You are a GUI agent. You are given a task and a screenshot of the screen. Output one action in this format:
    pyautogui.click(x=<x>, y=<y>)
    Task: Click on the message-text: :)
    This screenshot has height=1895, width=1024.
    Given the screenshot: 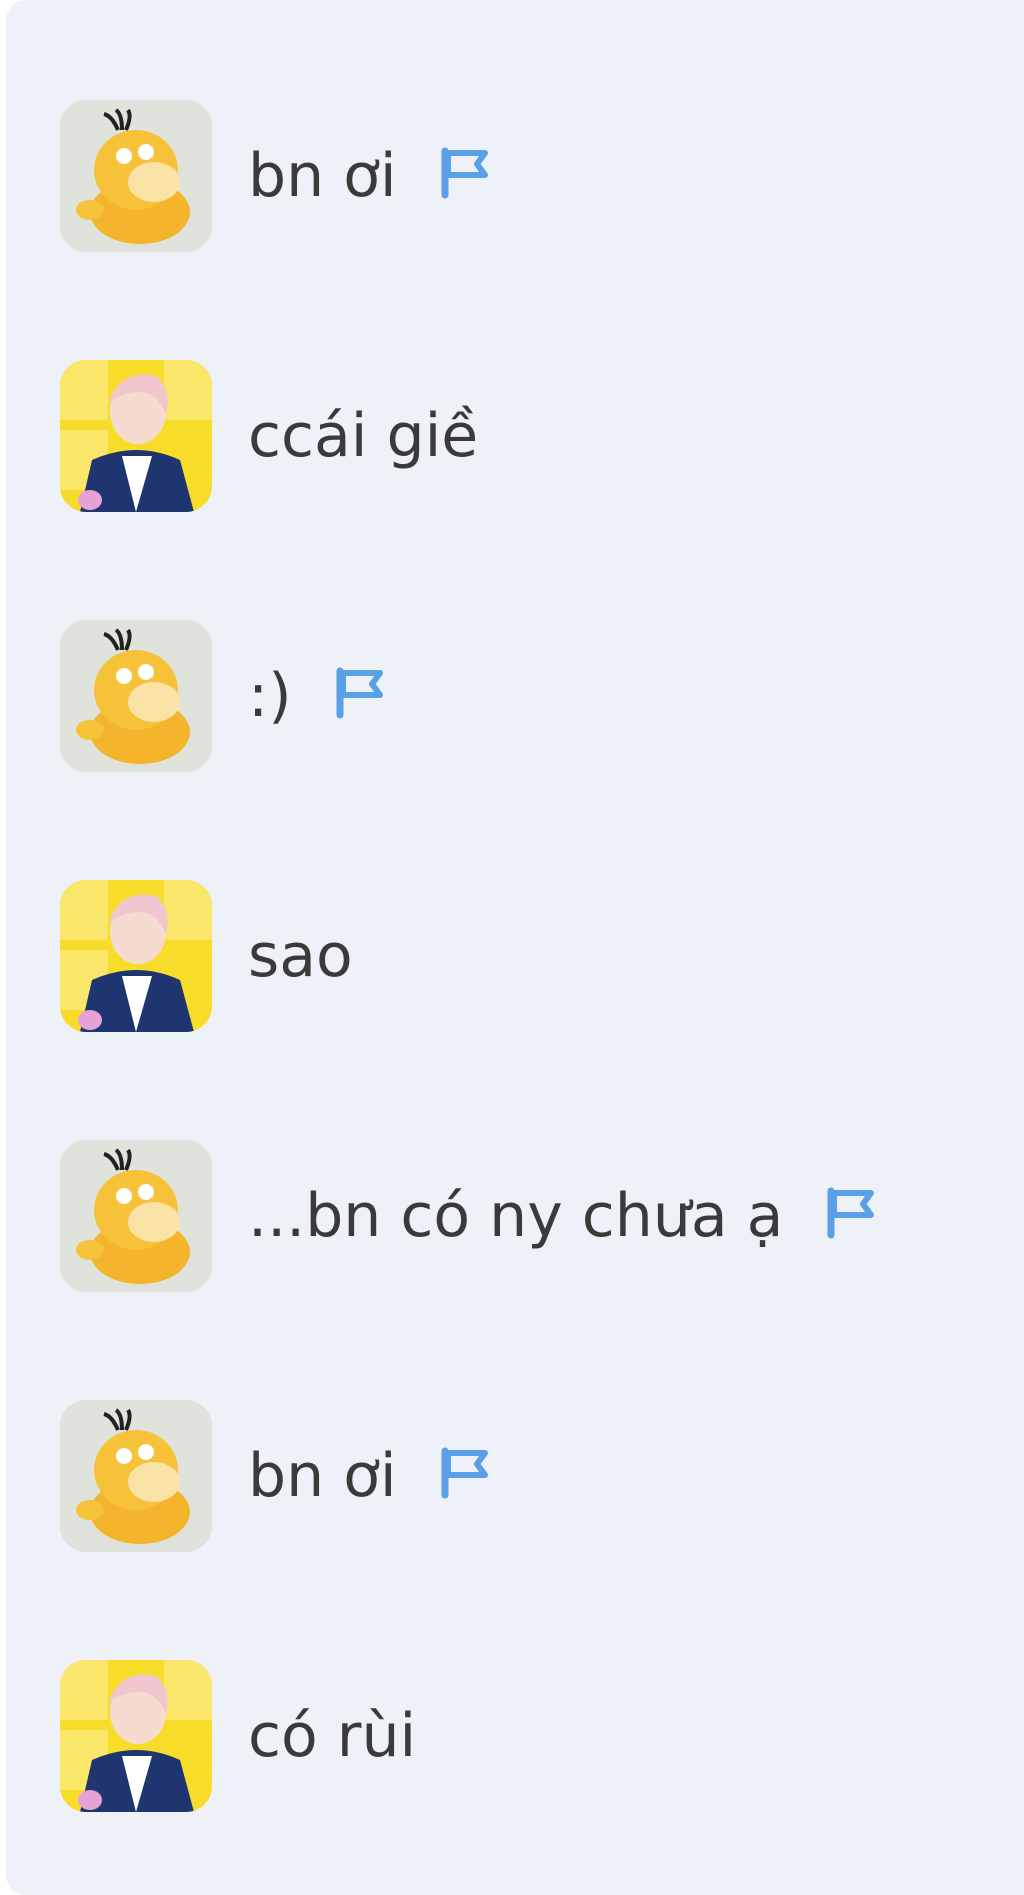 What is the action you would take?
    pyautogui.click(x=270, y=696)
    